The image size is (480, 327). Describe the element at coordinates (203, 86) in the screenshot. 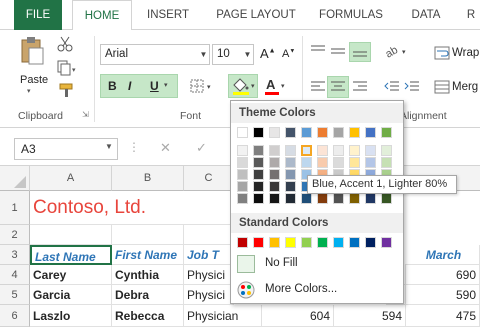

I see `borders-icon: ▾` at that location.